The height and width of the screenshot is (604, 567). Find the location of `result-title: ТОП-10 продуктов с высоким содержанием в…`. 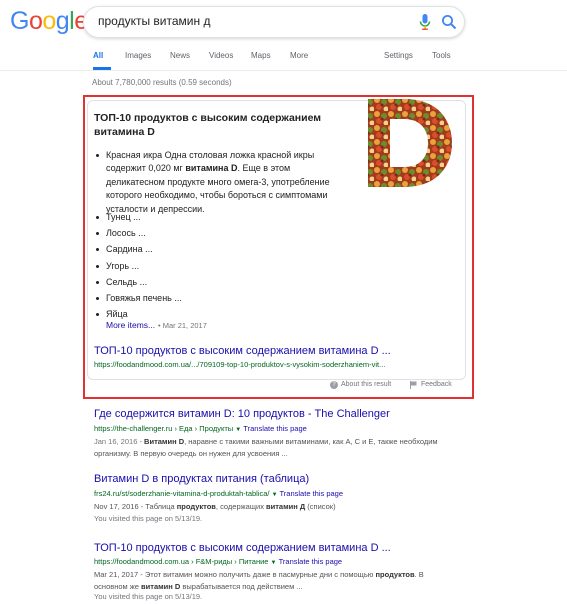

result-title: ТОП-10 продуктов с высоким содержанием в… is located at coordinates (242, 548).